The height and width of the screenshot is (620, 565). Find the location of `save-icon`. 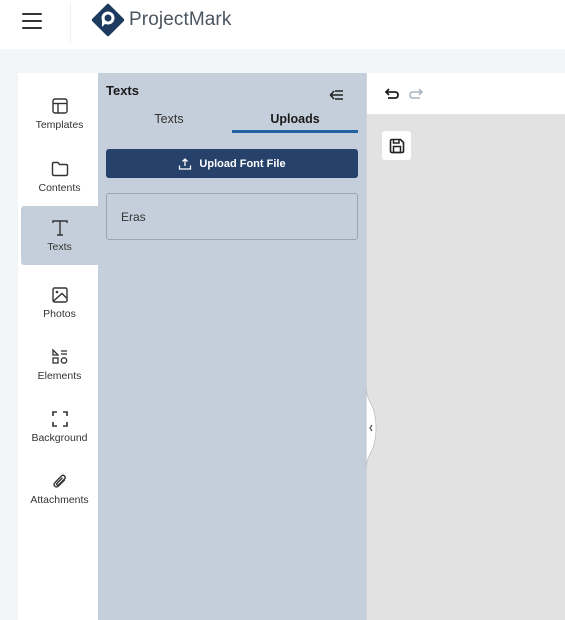

save-icon is located at coordinates (396, 145).